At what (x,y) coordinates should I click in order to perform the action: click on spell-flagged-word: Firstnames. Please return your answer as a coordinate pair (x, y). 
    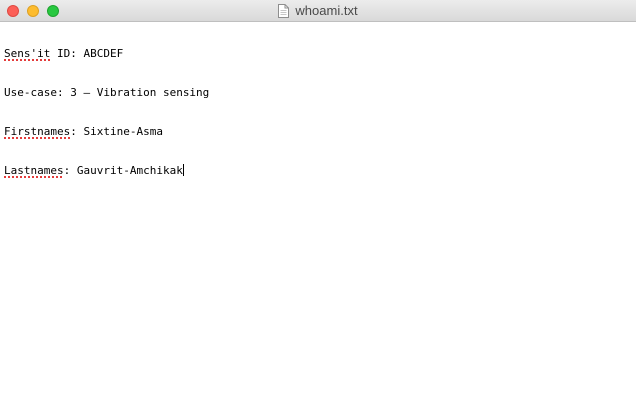
    Looking at the image, I should click on (37, 131).